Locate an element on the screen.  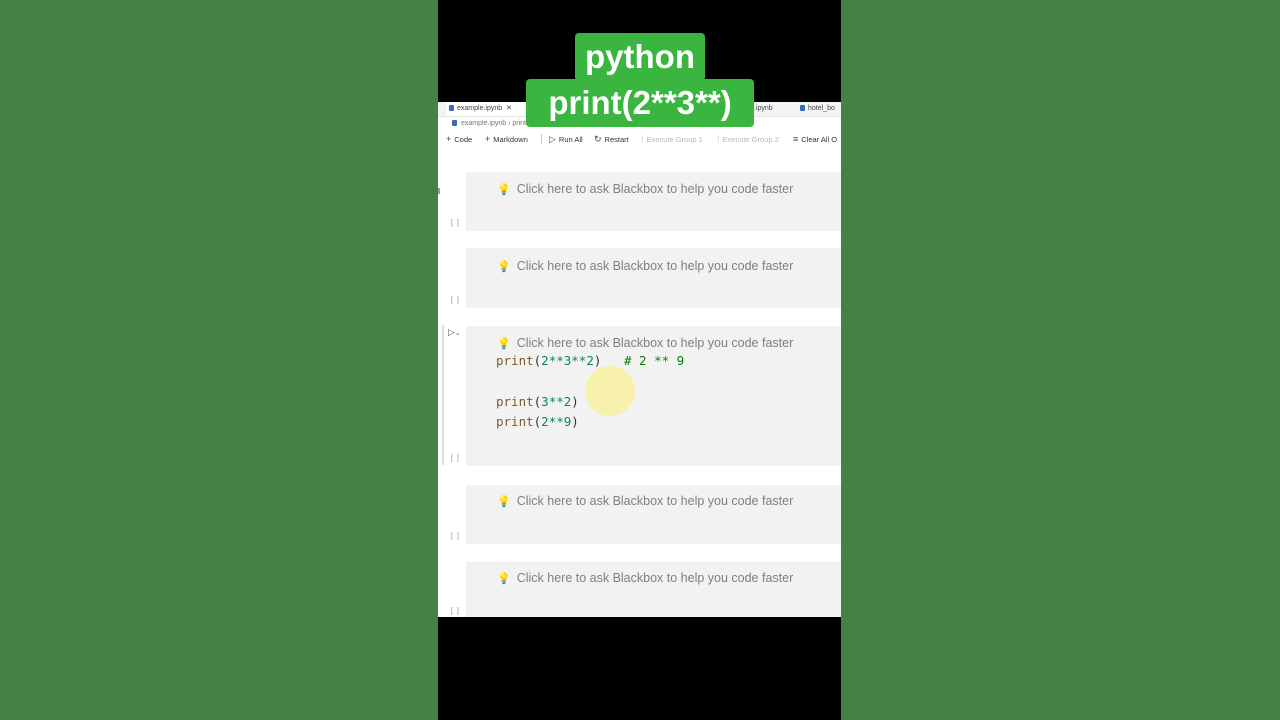
code-line-3: print(2**9) is located at coordinates (537, 421).